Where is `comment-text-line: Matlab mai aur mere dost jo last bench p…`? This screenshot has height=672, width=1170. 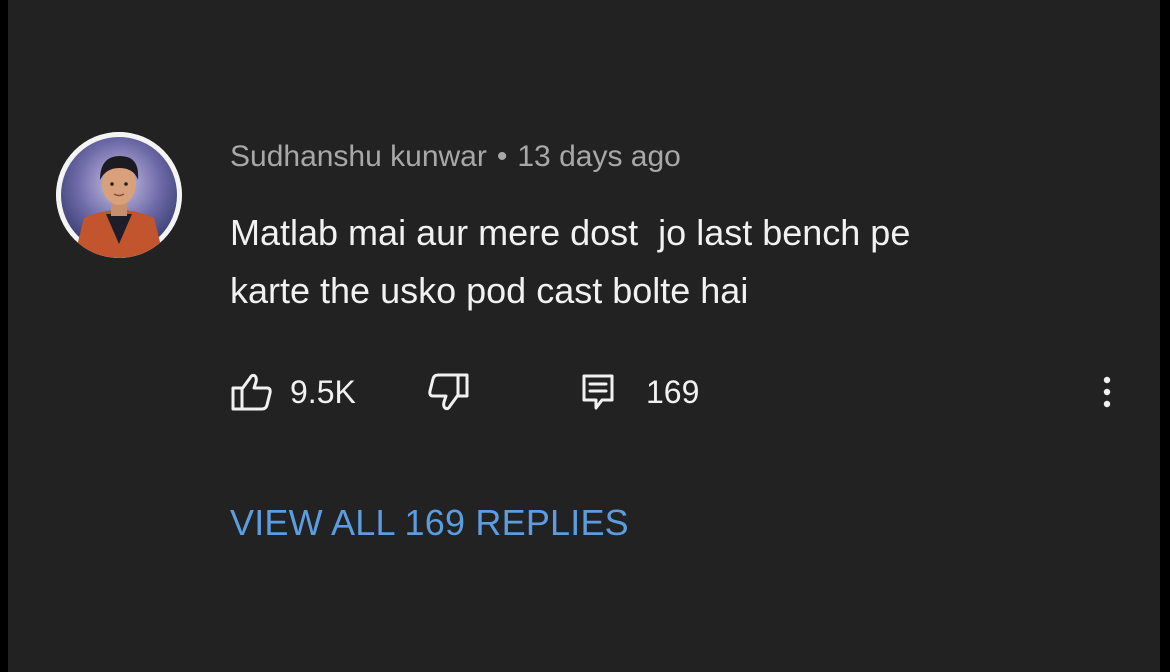
comment-text-line: Matlab mai aur mere dost jo last bench p… is located at coordinates (570, 232).